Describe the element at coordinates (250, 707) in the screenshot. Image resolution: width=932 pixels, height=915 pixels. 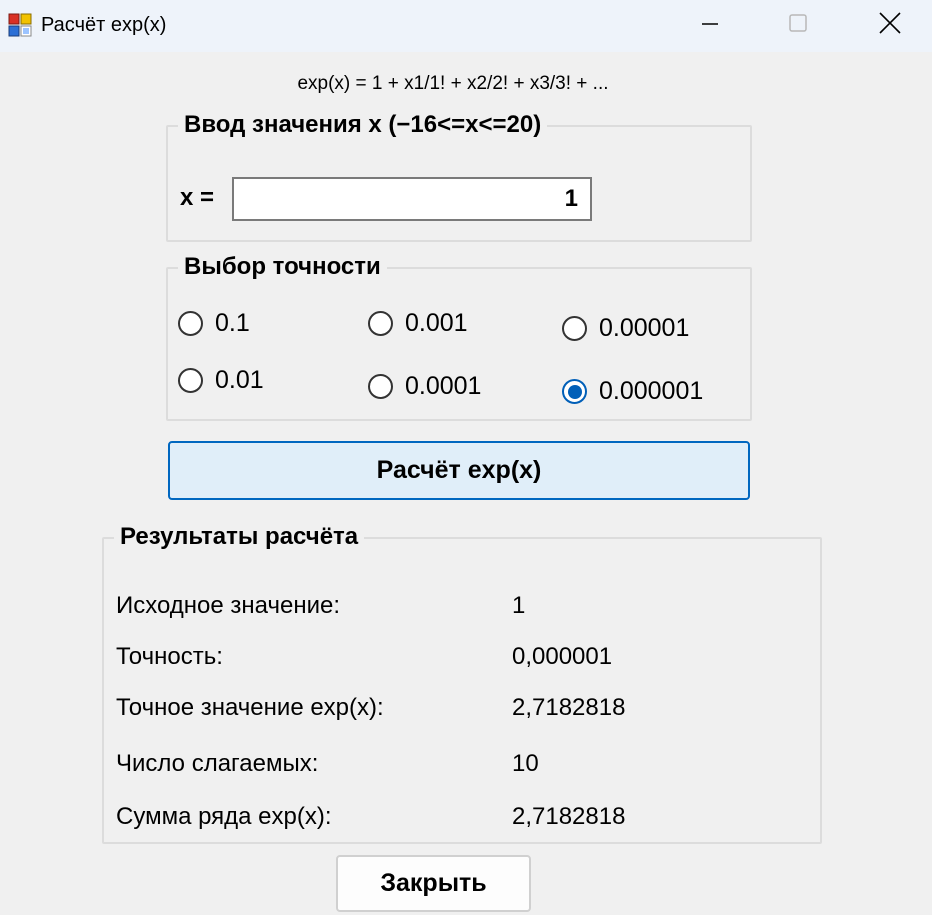
I see `exact-value-label: Точное значение exp(x):` at that location.